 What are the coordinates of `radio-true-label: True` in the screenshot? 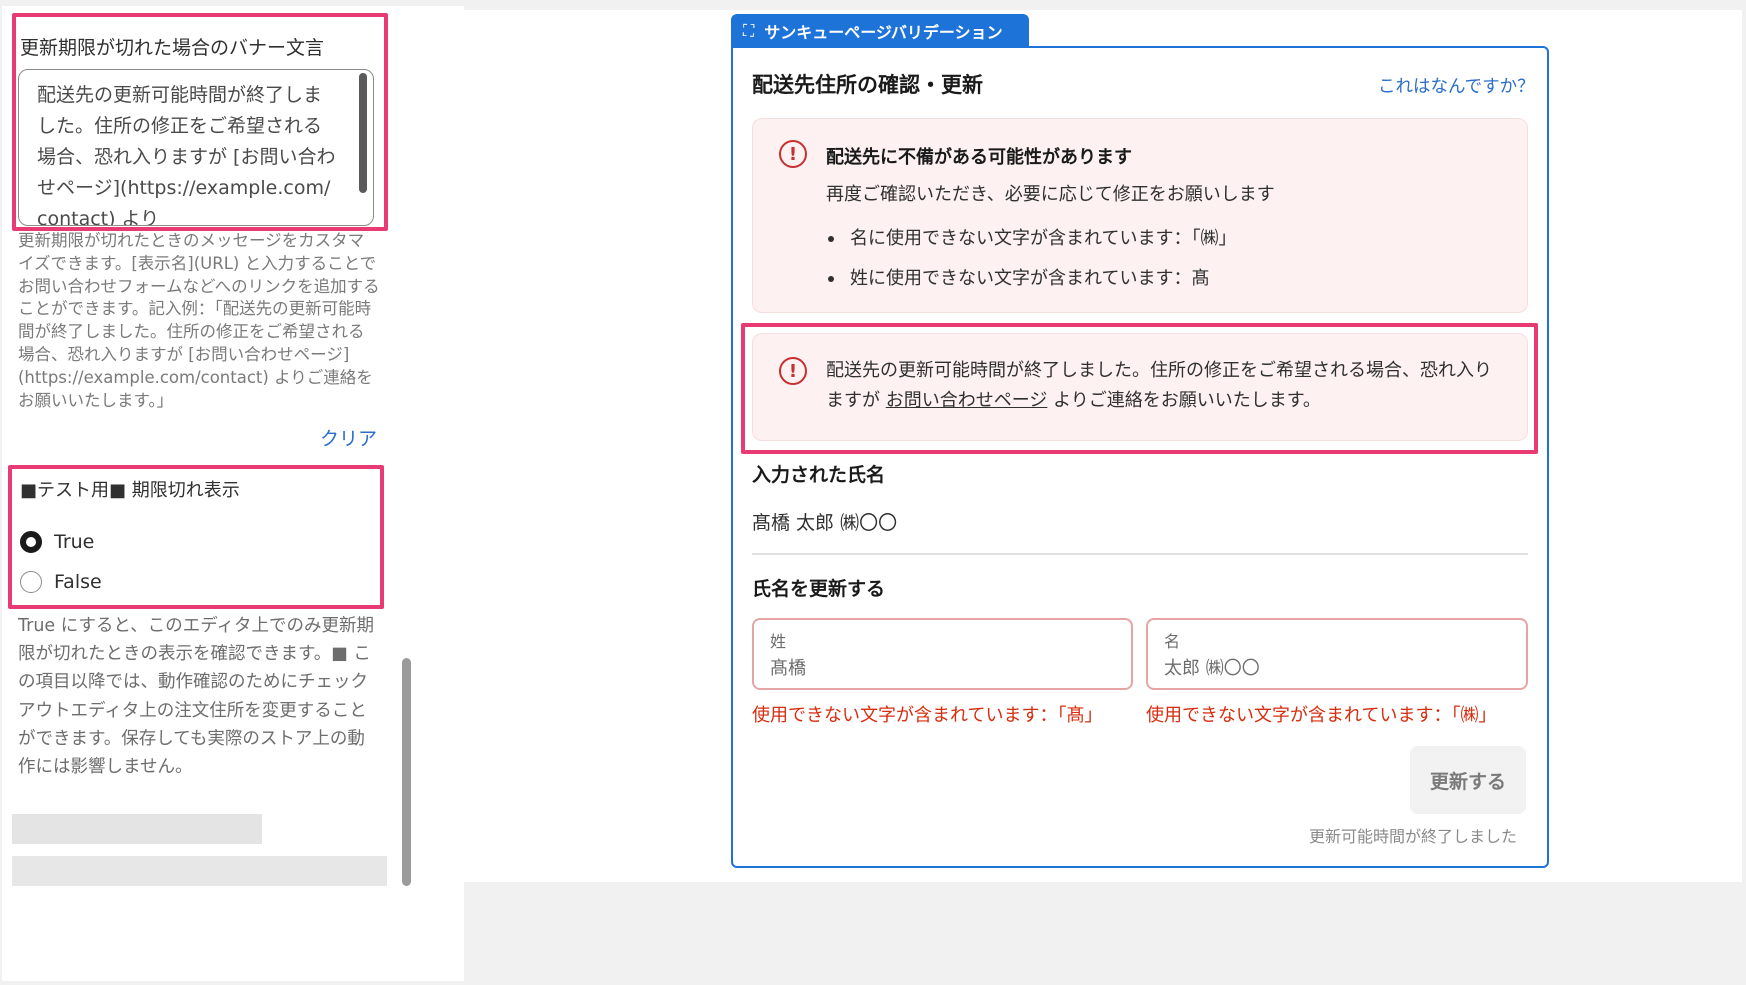 It's located at (74, 542).